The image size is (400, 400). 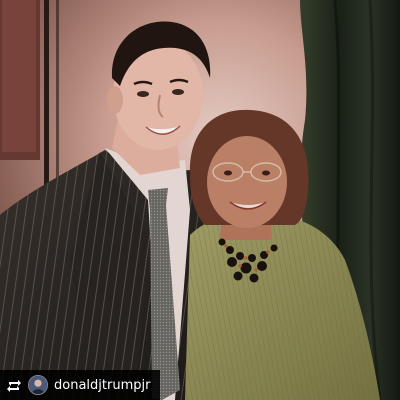 I want to click on repost-username: donaldjtrumpjr, so click(x=102, y=385).